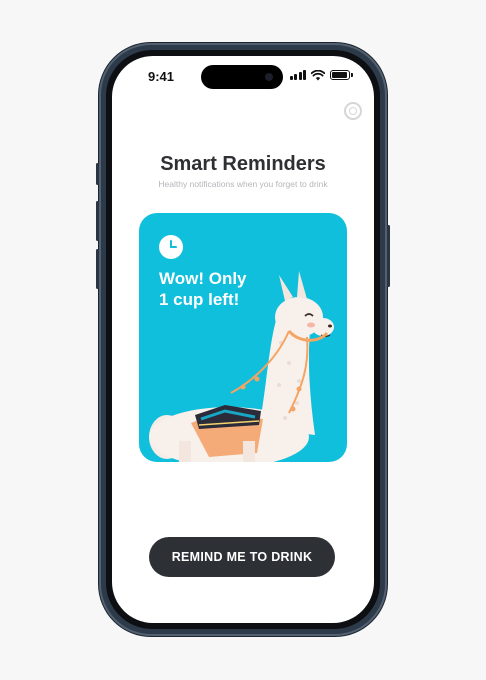 Image resolution: width=486 pixels, height=680 pixels. What do you see at coordinates (341, 75) in the screenshot?
I see `battery-icon` at bounding box center [341, 75].